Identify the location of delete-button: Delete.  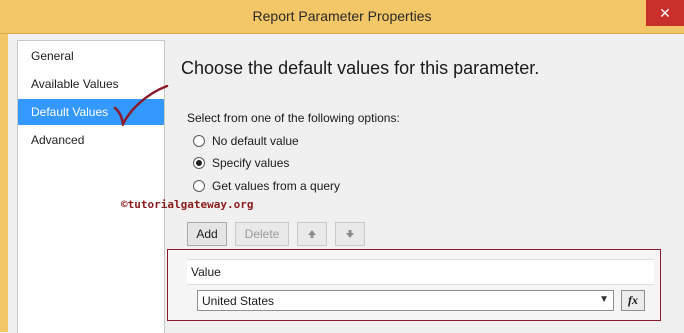
(262, 234).